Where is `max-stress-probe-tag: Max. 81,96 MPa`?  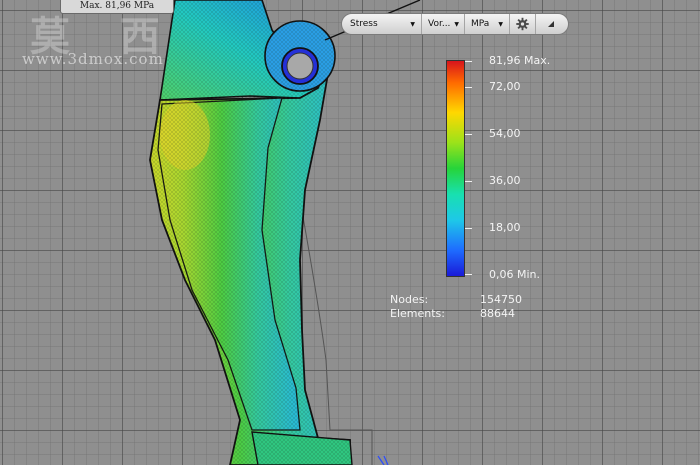 max-stress-probe-tag: Max. 81,96 MPa is located at coordinates (117, 7).